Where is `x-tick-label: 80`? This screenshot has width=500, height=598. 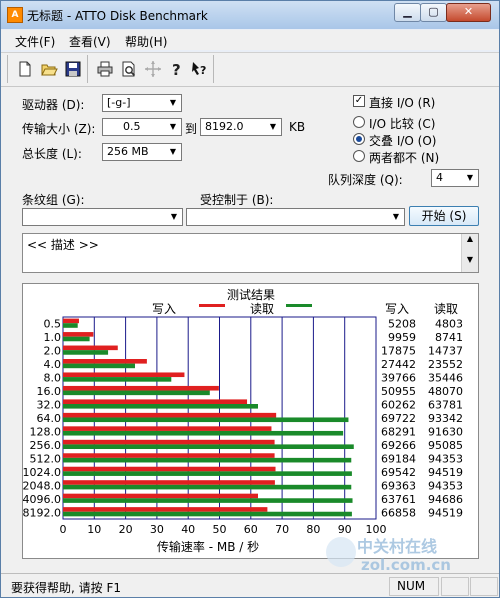 x-tick-label: 80 is located at coordinates (313, 529).